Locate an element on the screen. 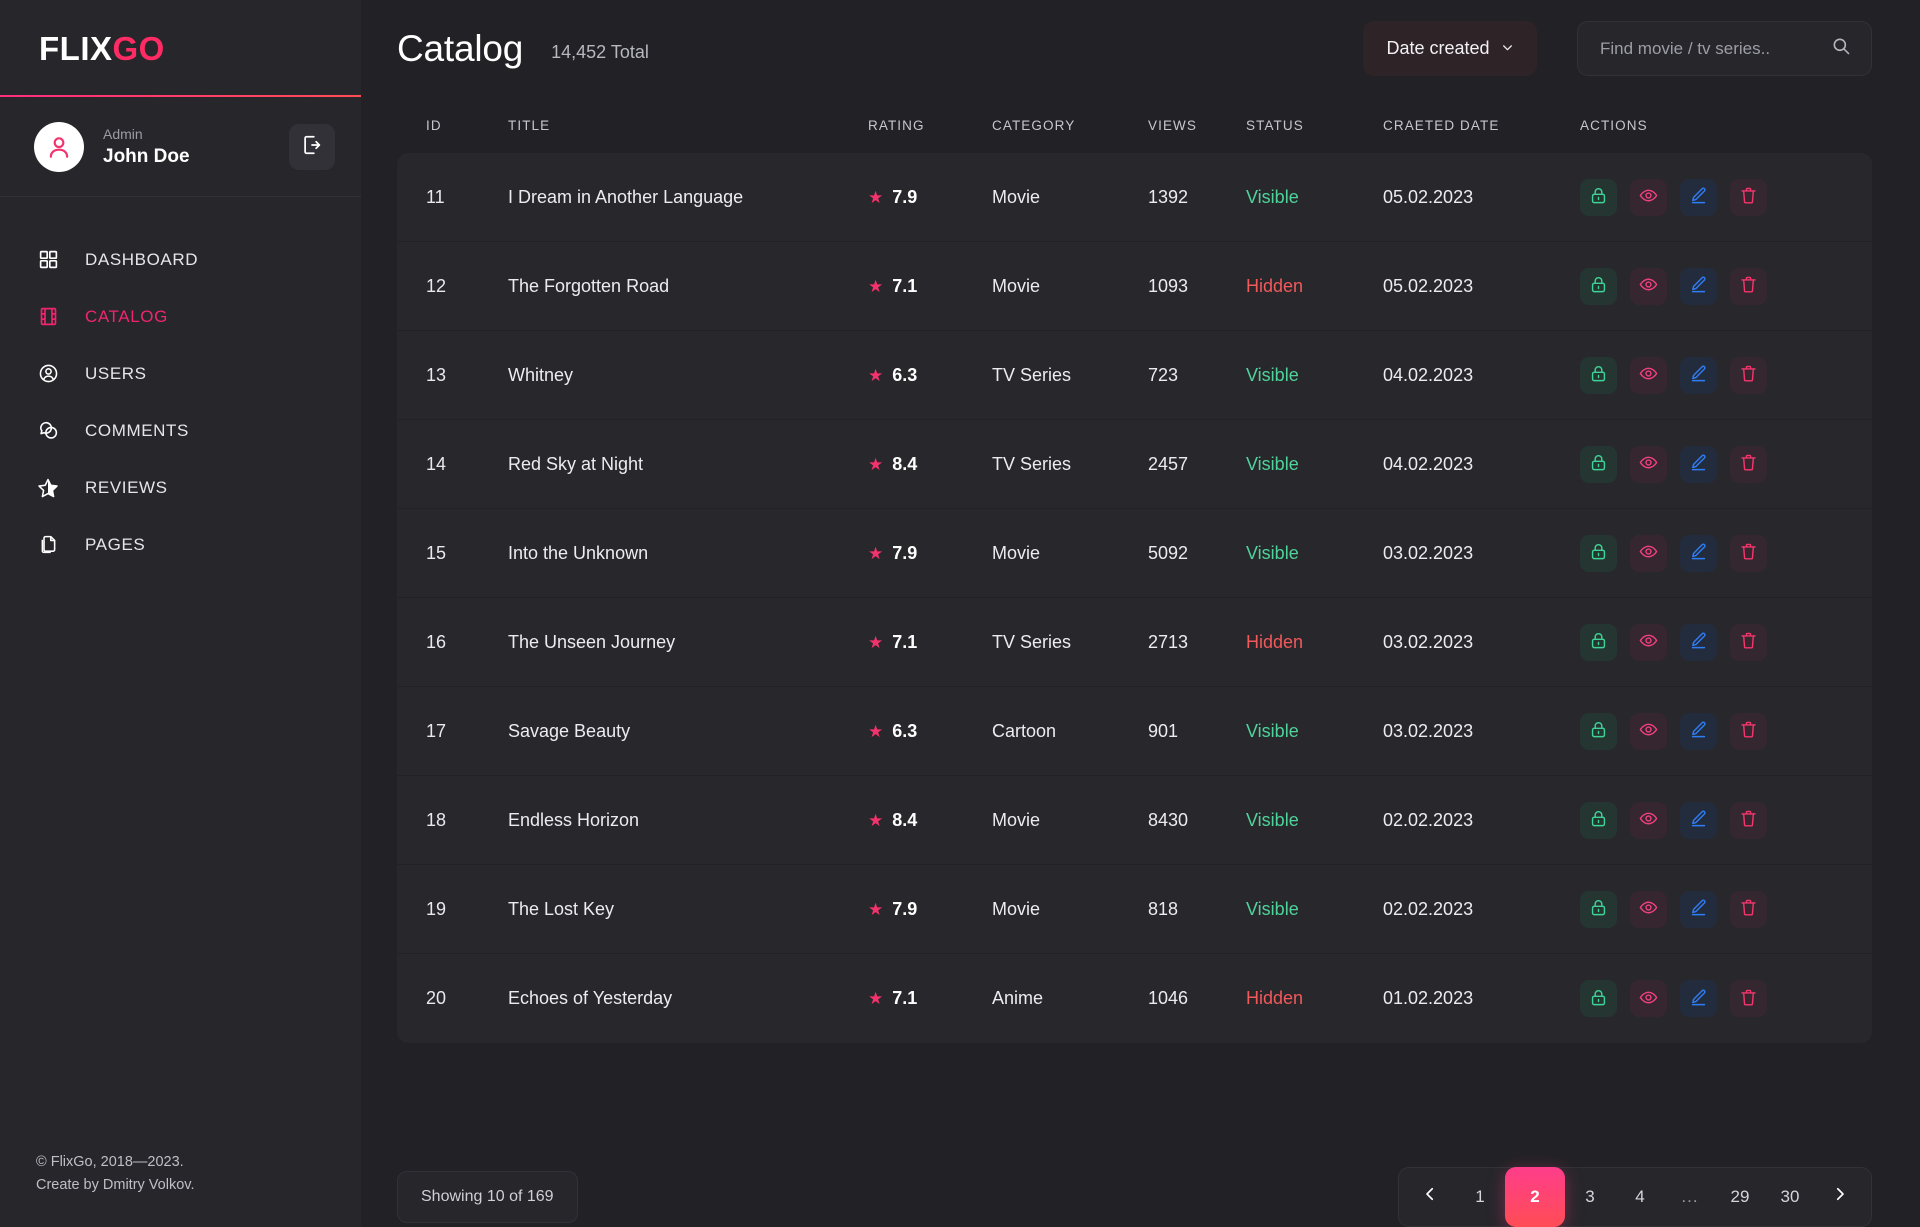 This screenshot has height=1227, width=1920. rating-value: 7.9 is located at coordinates (905, 552).